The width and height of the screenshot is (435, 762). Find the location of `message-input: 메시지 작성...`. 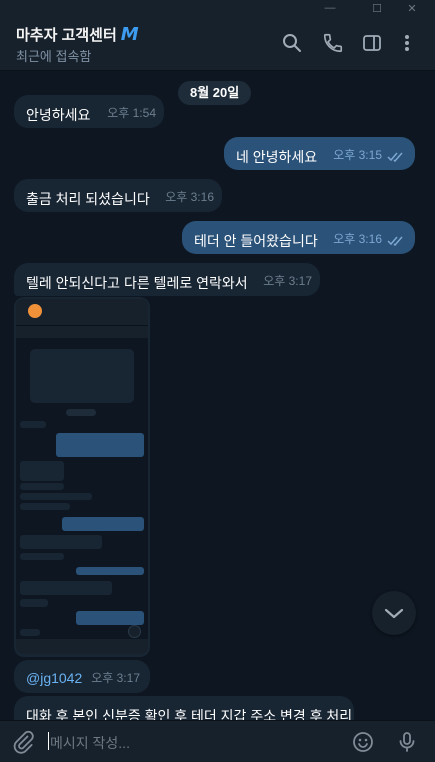

message-input: 메시지 작성... is located at coordinates (90, 743).